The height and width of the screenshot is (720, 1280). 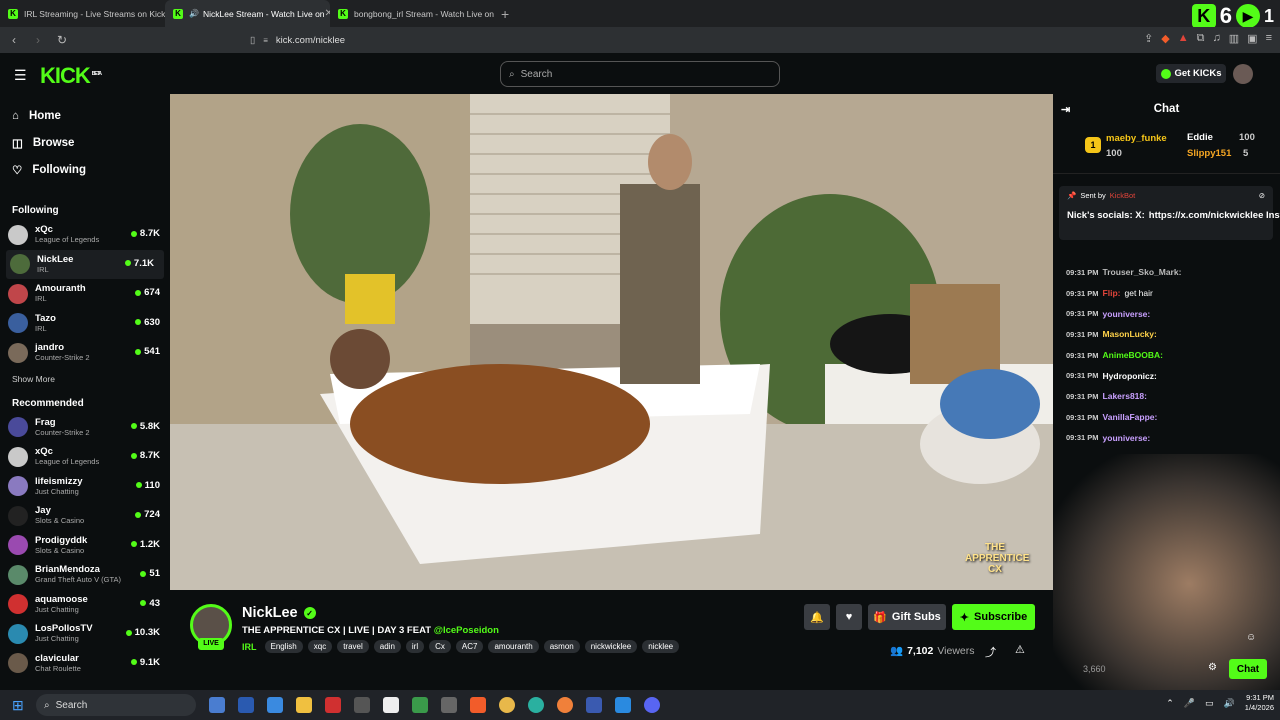 I want to click on vscode-icon, so click(x=623, y=705).